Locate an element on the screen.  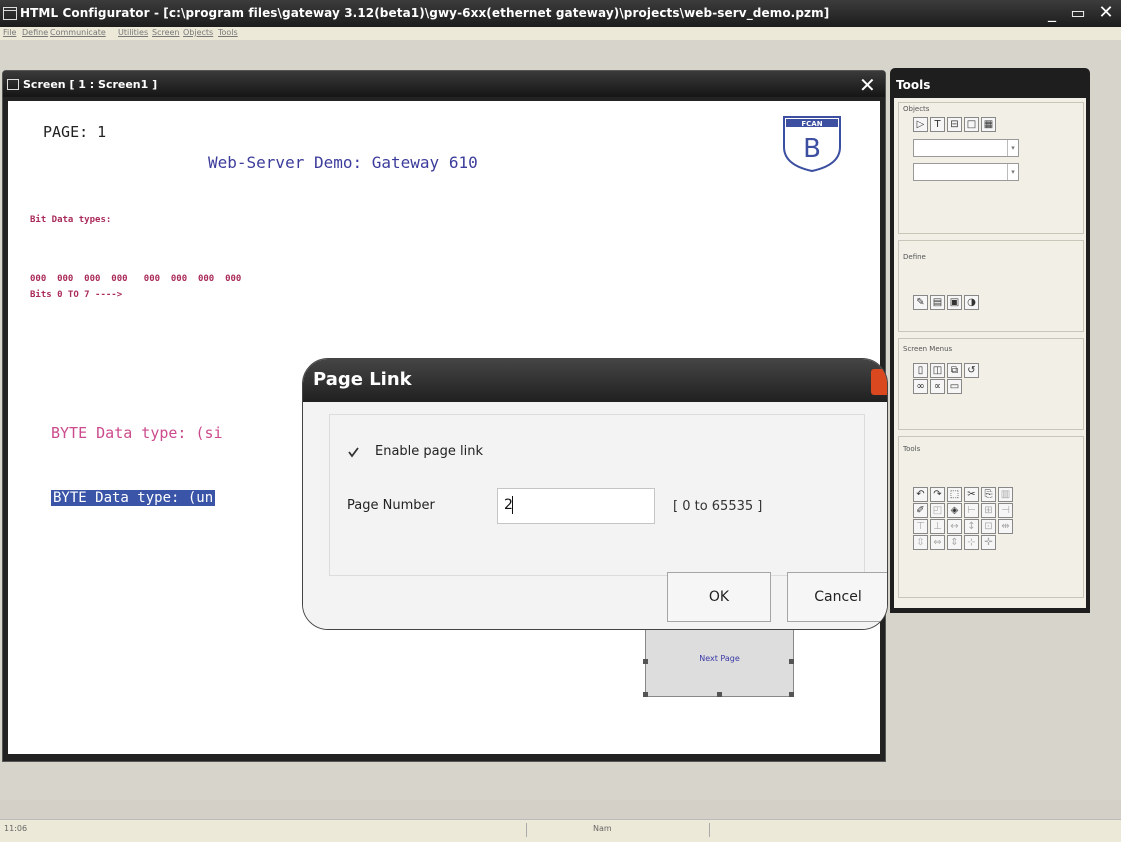
center-v-icon: ⇕ is located at coordinates (954, 542).